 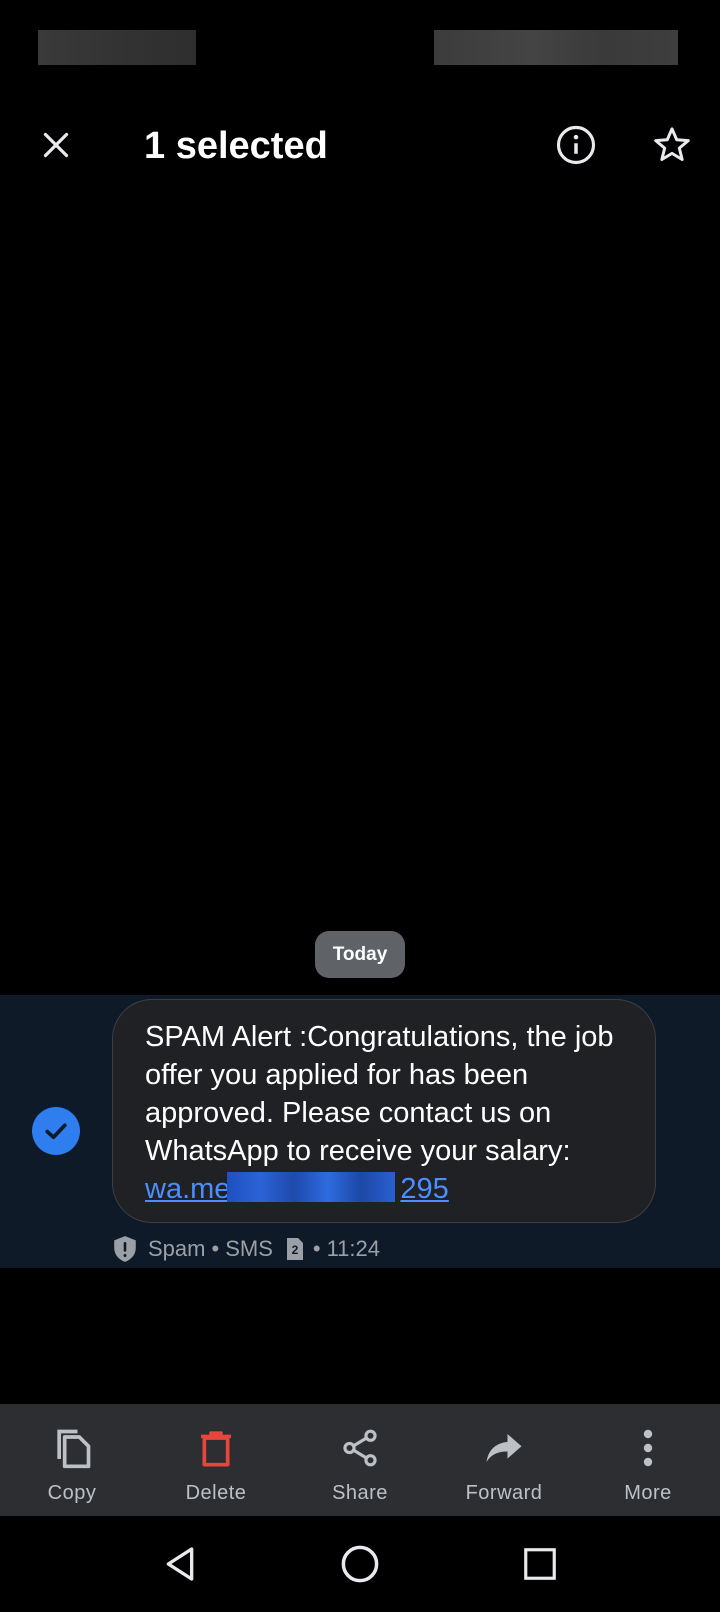 I want to click on selection-action-bar: 1 selected, so click(x=360, y=145).